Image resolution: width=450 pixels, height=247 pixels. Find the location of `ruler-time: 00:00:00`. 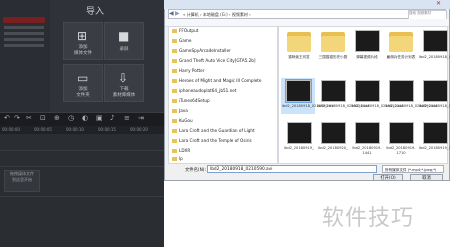

ruler-time: 00:00:00 is located at coordinates (11, 129).